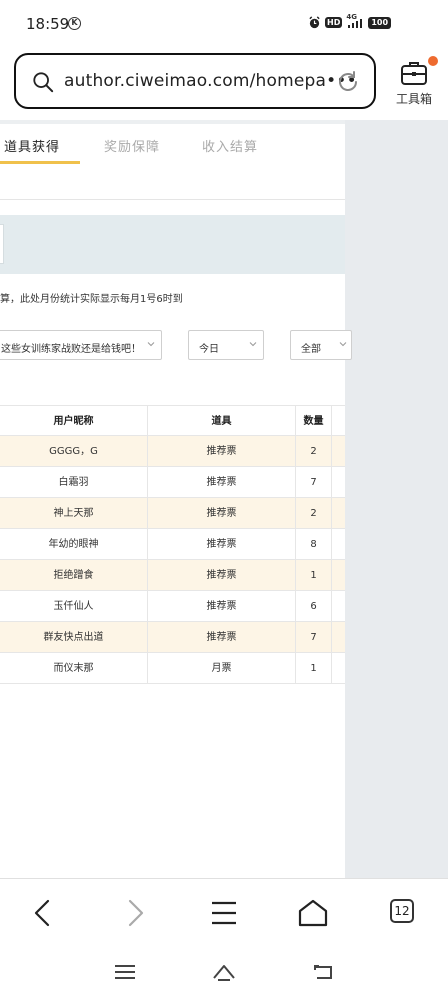  Describe the element at coordinates (413, 99) in the screenshot. I see `toolbox-label: 工具箱` at that location.